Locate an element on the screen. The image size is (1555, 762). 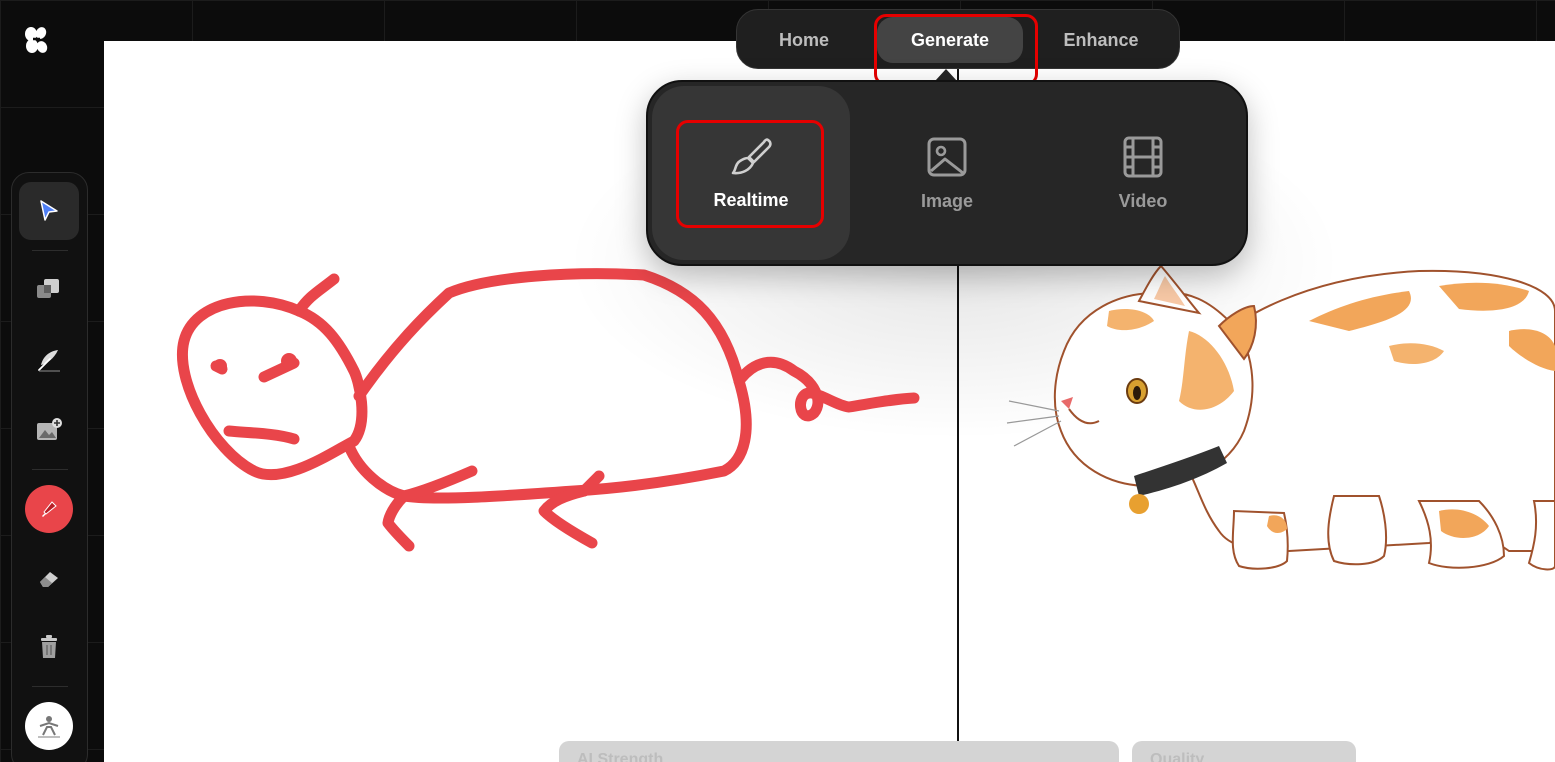
film-icon is located at coordinates (1143, 156).